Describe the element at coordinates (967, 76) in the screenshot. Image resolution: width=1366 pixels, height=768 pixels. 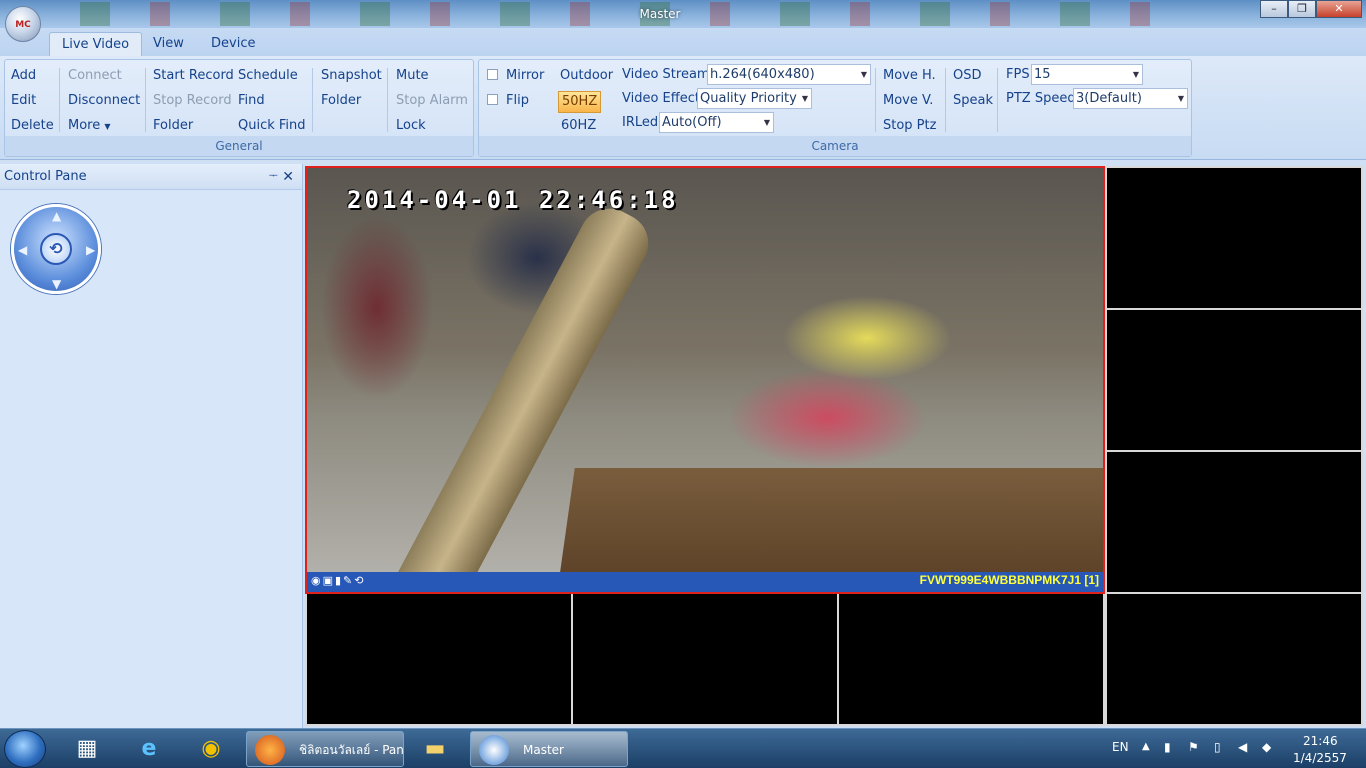
I see `osd-button: OSD` at that location.